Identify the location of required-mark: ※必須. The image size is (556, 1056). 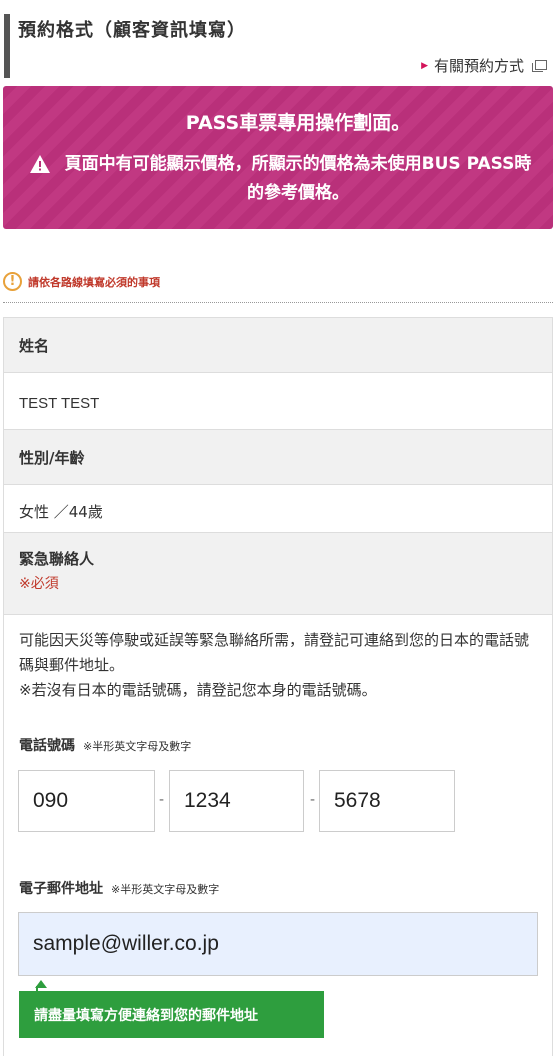
(39, 584).